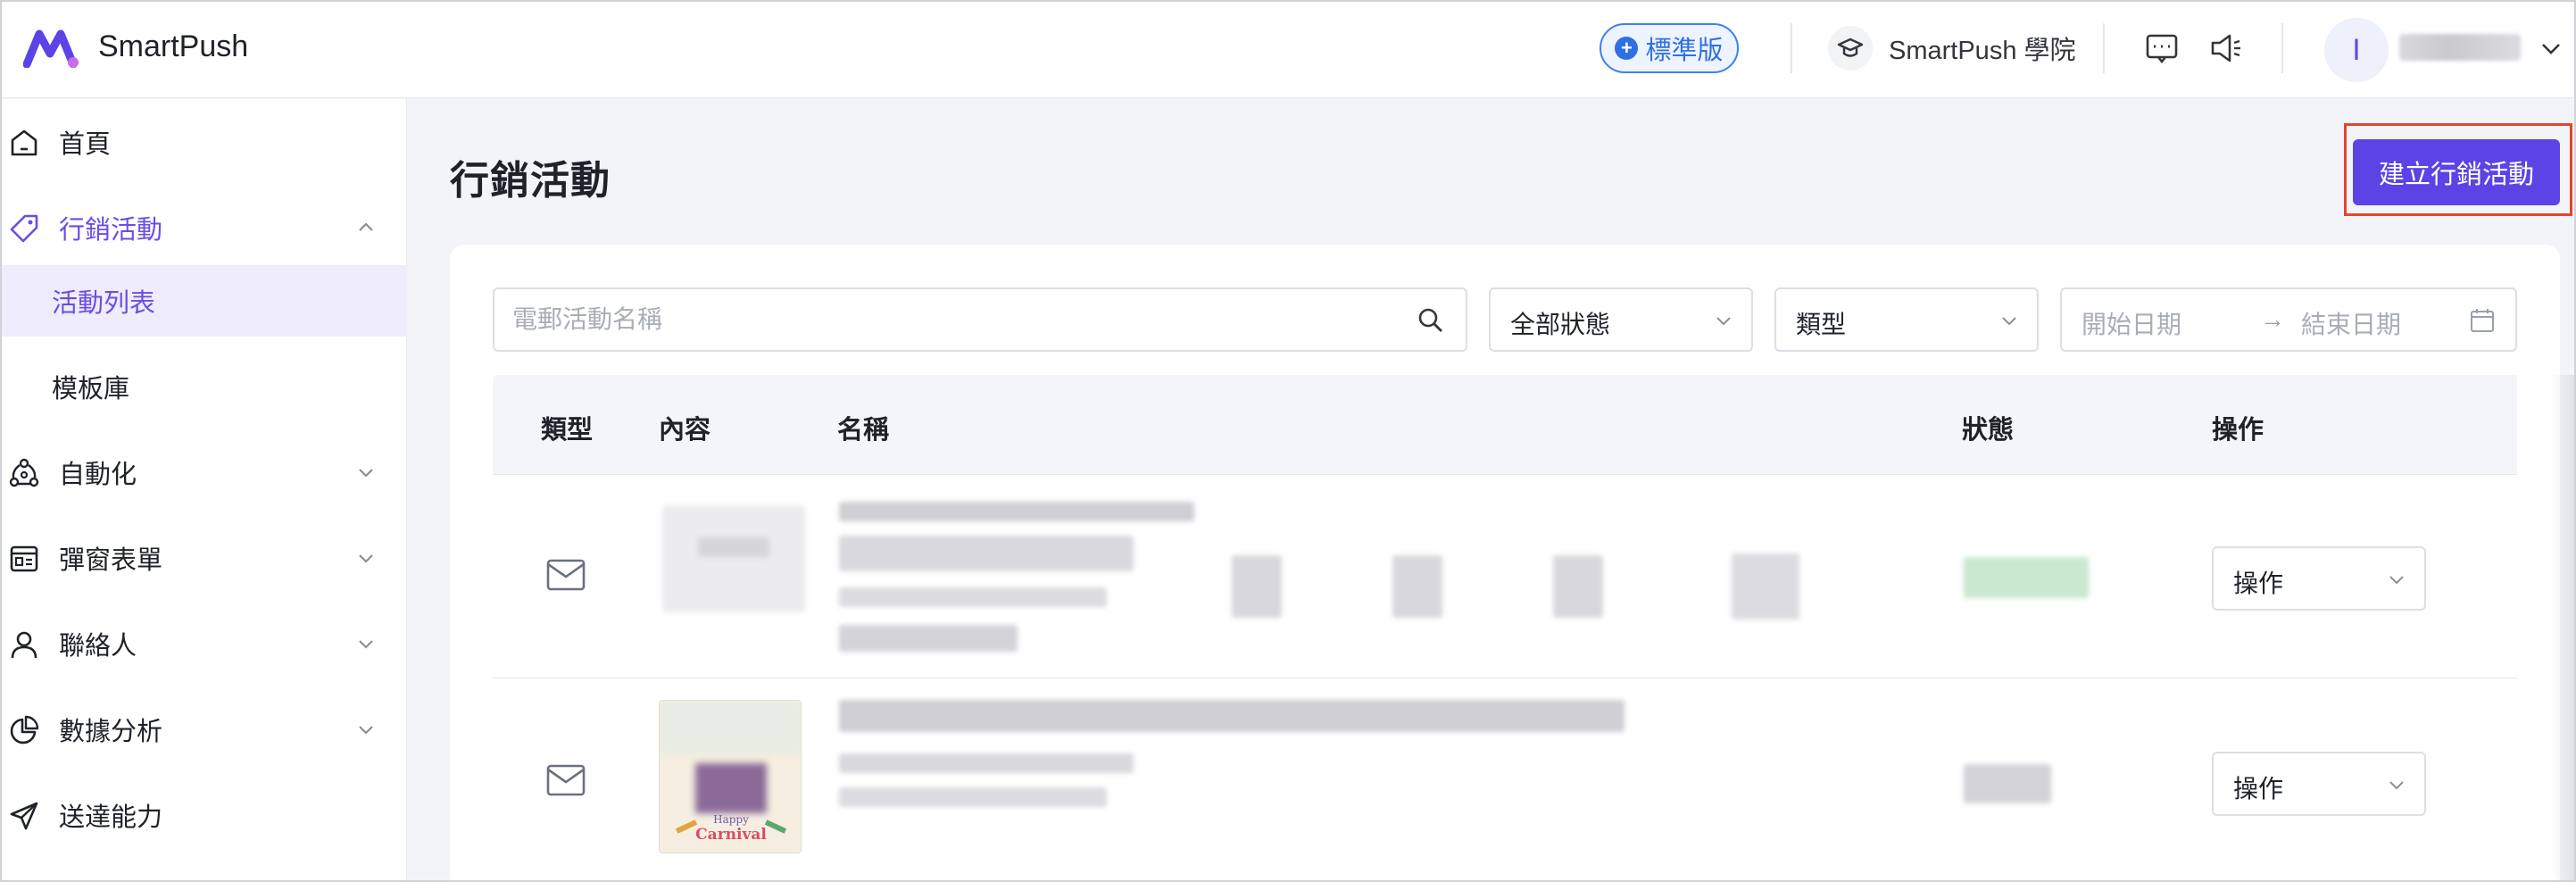 This screenshot has width=2576, height=882. Describe the element at coordinates (86, 144) in the screenshot. I see `sidebar-item-label: 首頁` at that location.